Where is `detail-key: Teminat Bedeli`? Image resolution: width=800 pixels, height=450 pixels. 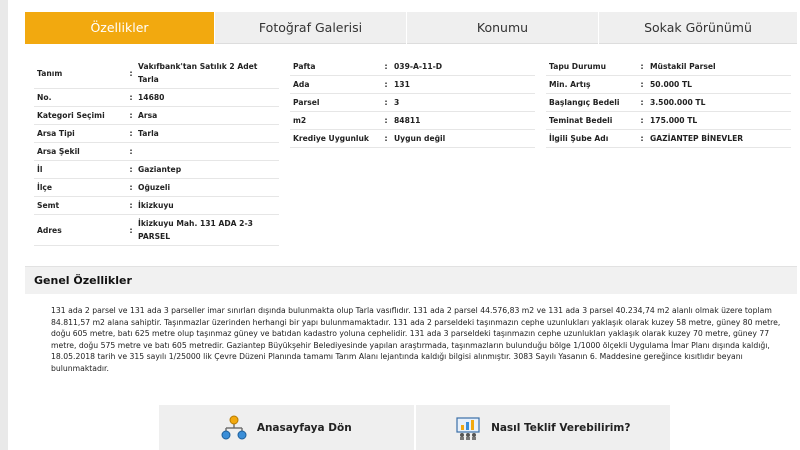
detail-key: Teminat Bedeli is located at coordinates (581, 120).